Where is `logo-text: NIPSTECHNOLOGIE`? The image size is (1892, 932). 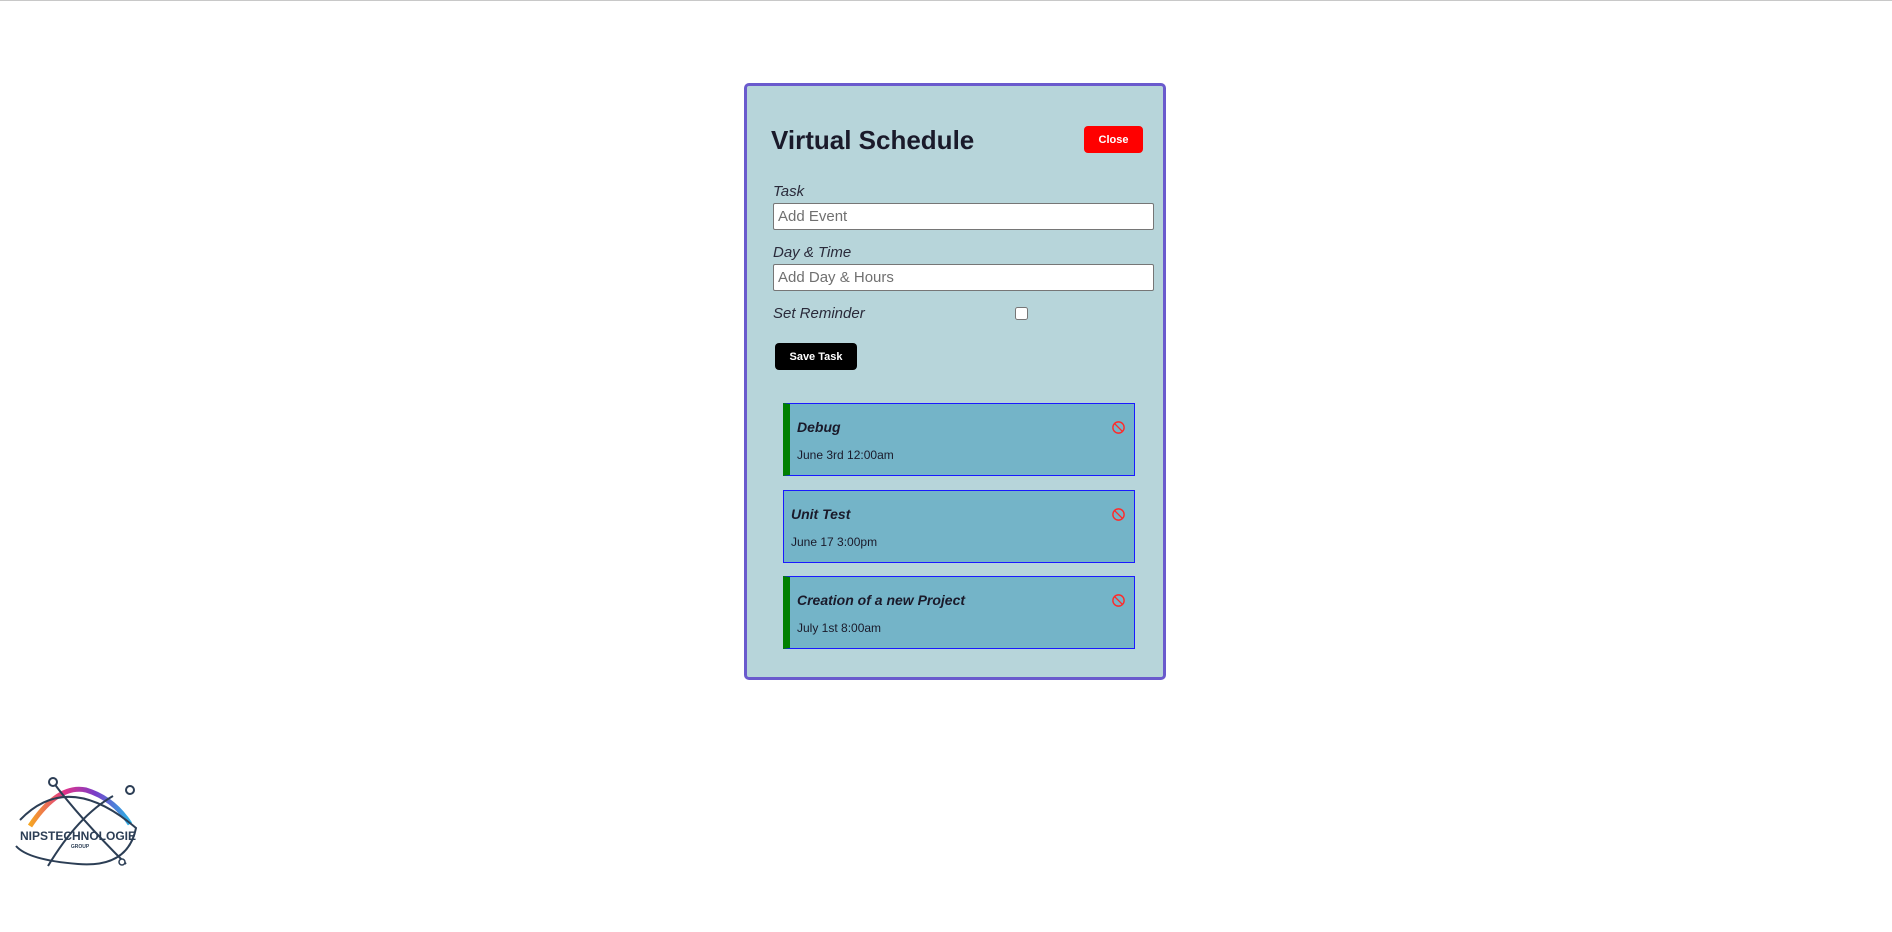
logo-text: NIPSTECHNOLOGIE is located at coordinates (78, 836).